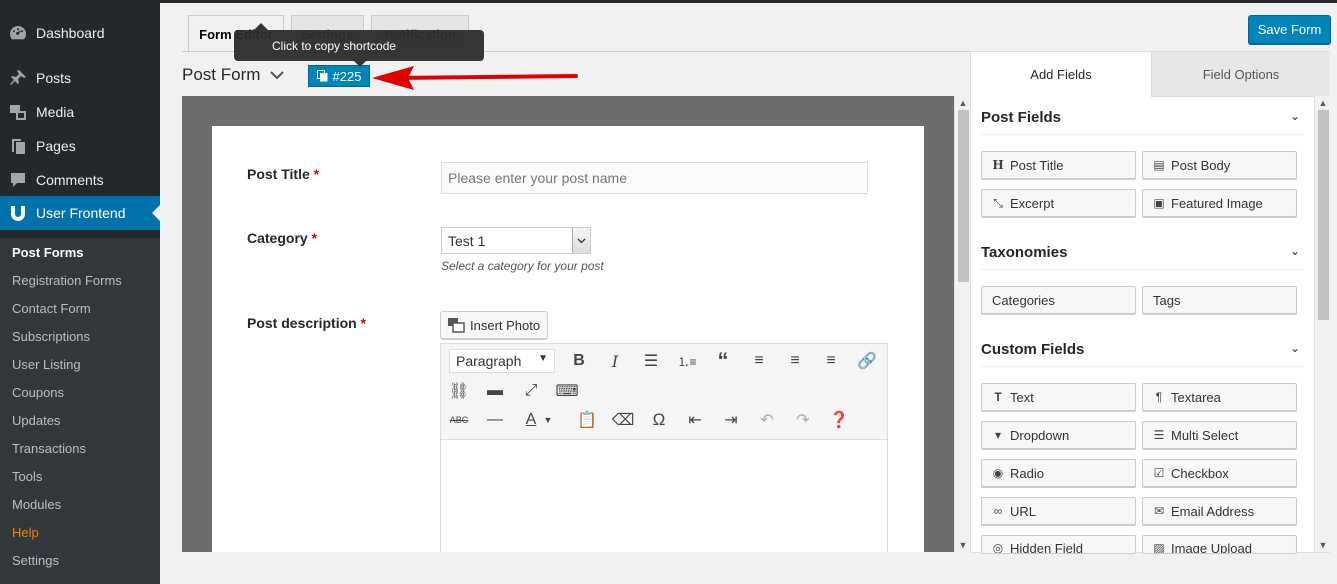  I want to click on field-button-tags: Tags, so click(1219, 300).